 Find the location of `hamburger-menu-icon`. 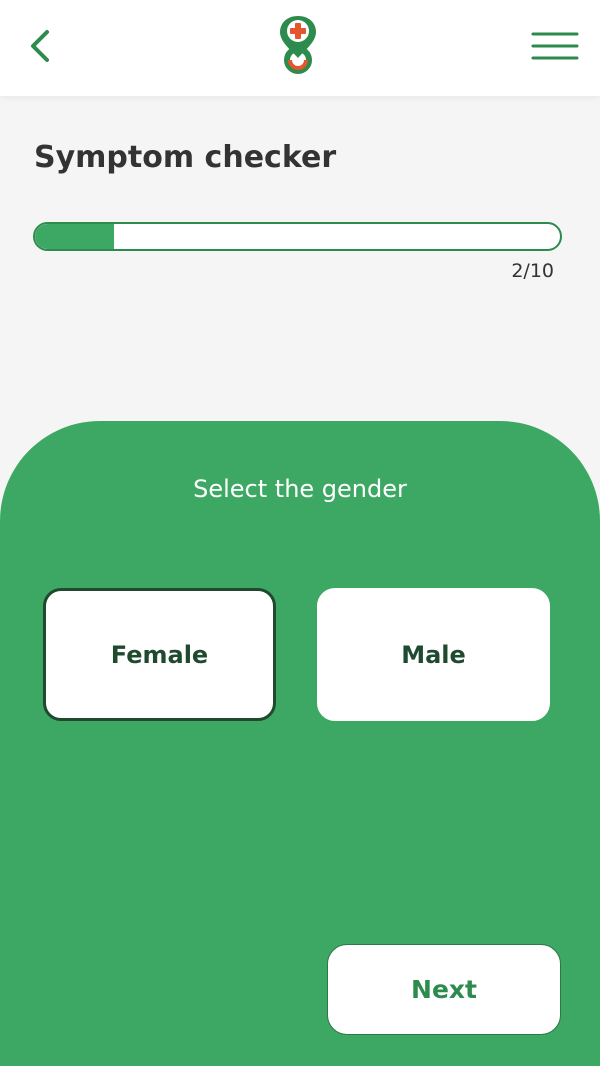

hamburger-menu-icon is located at coordinates (555, 46).